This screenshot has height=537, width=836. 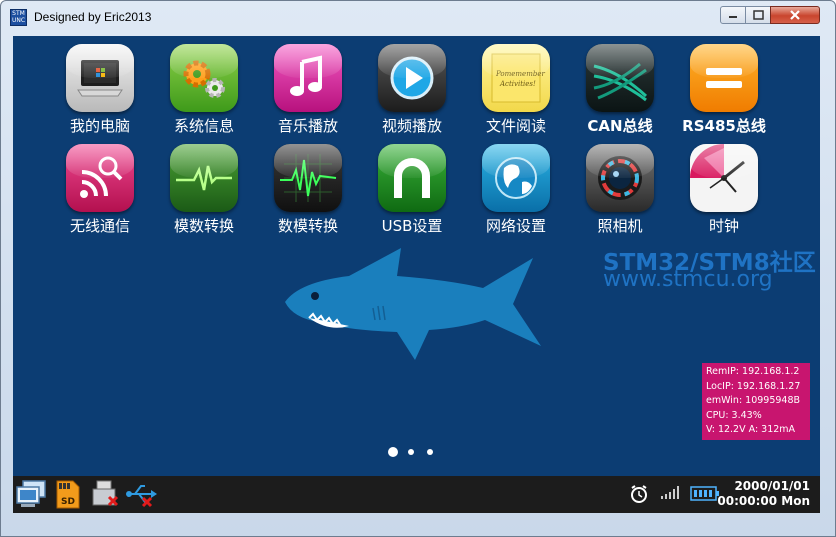 I want to click on close-icon, so click(x=795, y=15).